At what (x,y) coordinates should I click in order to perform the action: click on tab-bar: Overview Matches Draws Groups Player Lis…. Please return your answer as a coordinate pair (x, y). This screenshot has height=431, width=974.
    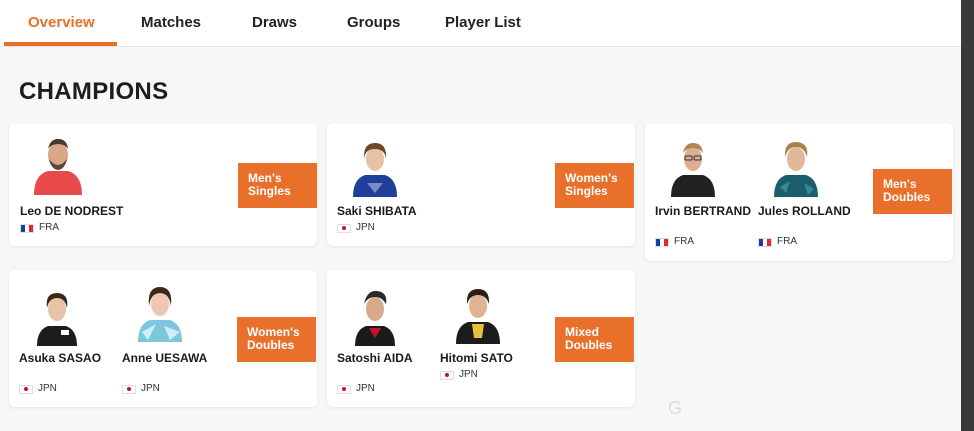
    Looking at the image, I should click on (480, 23).